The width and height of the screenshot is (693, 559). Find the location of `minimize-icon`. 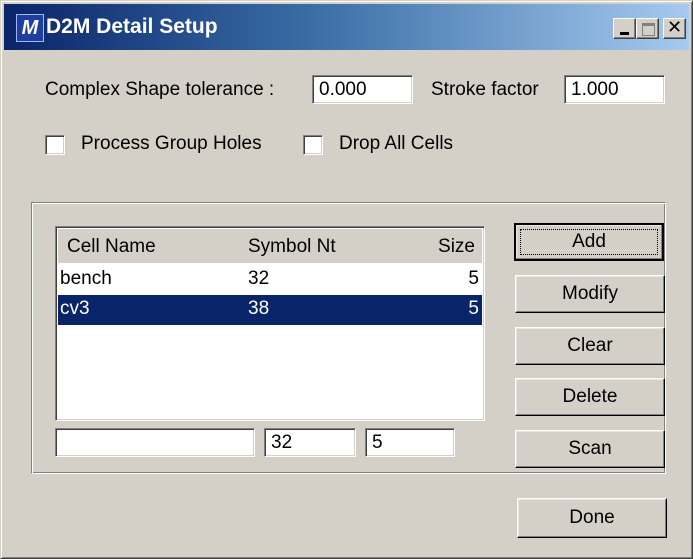

minimize-icon is located at coordinates (624, 33).